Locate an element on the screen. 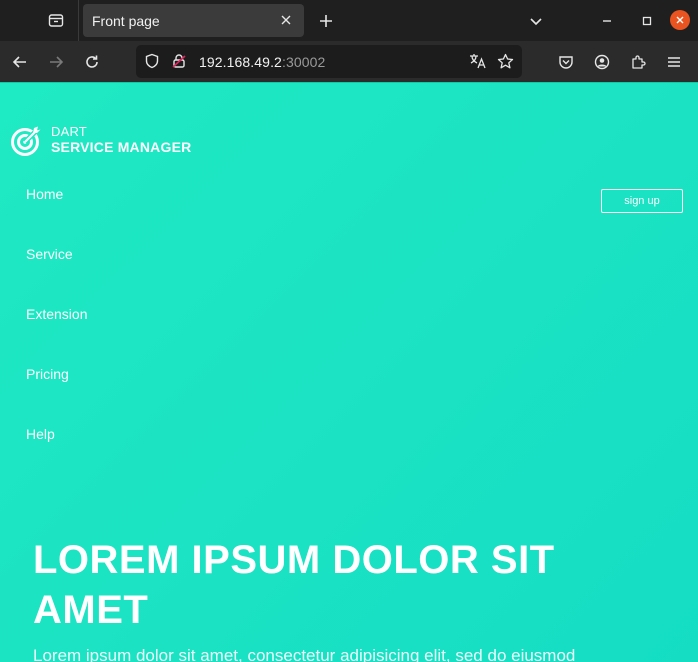 The height and width of the screenshot is (662, 698). extensions-puzzle-icon is located at coordinates (638, 62).